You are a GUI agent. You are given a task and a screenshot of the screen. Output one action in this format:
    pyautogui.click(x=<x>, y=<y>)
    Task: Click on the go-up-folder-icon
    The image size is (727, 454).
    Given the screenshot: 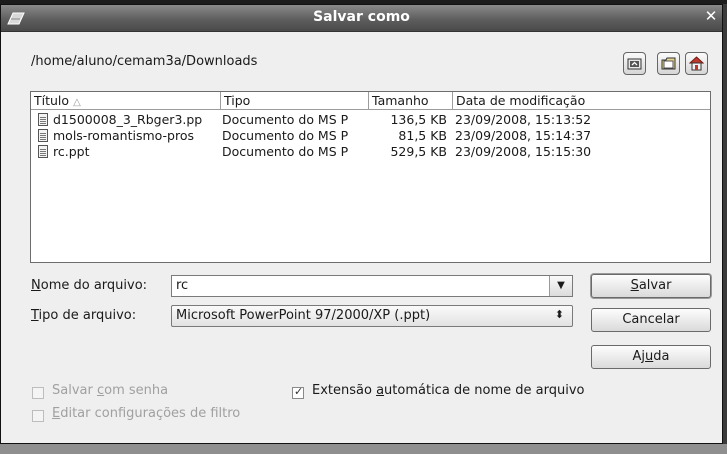 What is the action you would take?
    pyautogui.click(x=634, y=64)
    